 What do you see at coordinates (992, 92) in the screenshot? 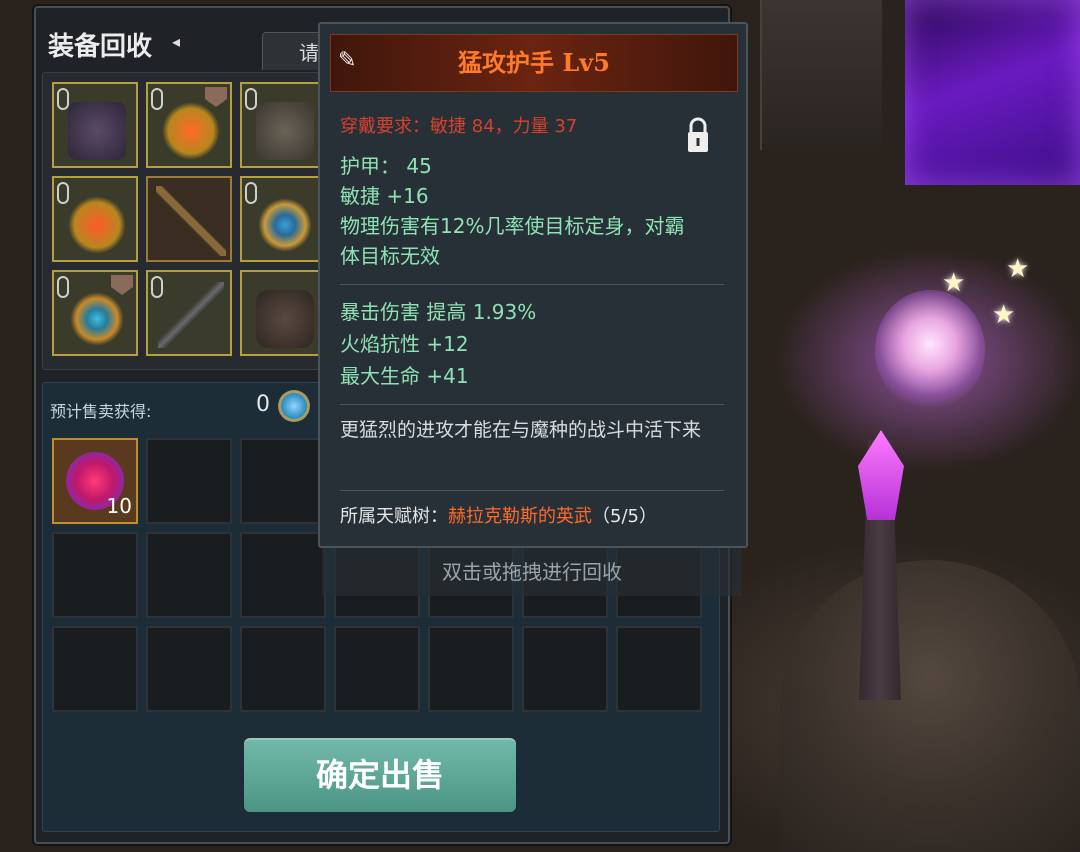
I see `portal` at bounding box center [992, 92].